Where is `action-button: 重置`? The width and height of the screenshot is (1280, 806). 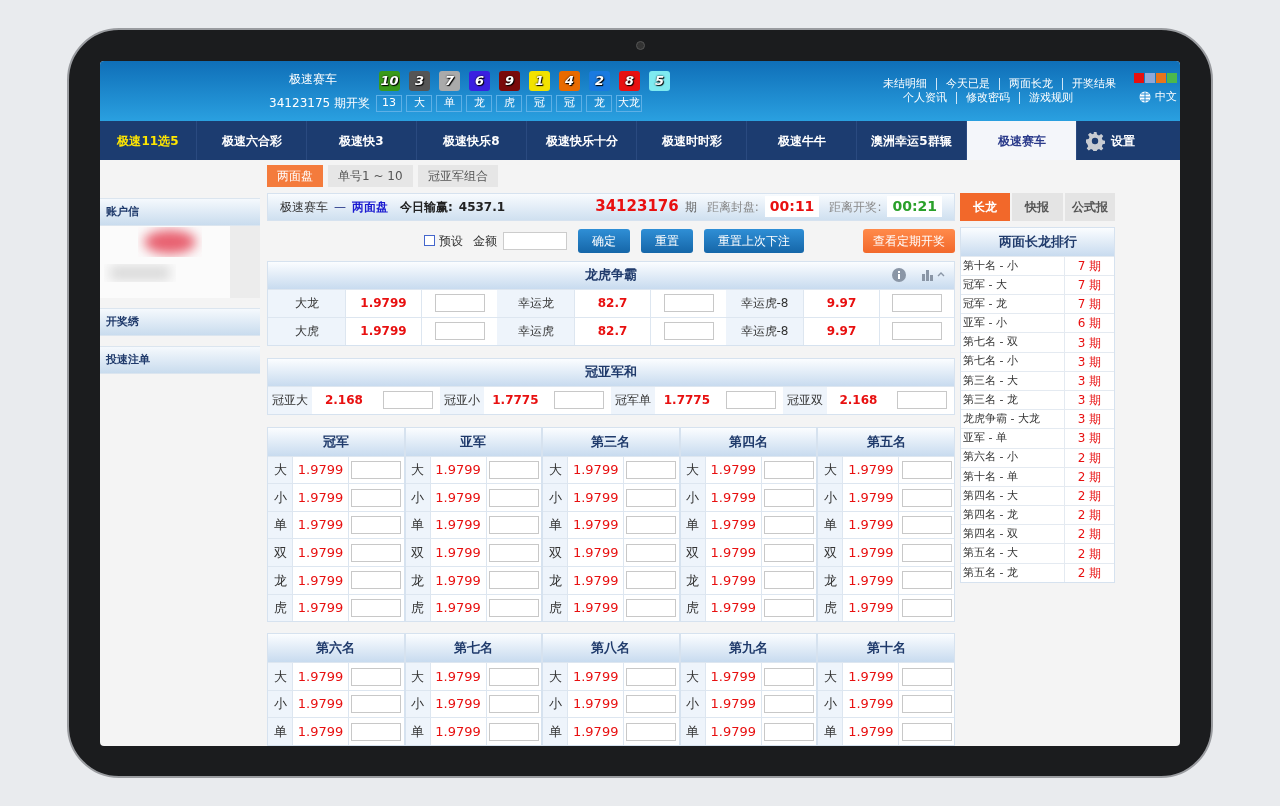
action-button: 重置 is located at coordinates (667, 240).